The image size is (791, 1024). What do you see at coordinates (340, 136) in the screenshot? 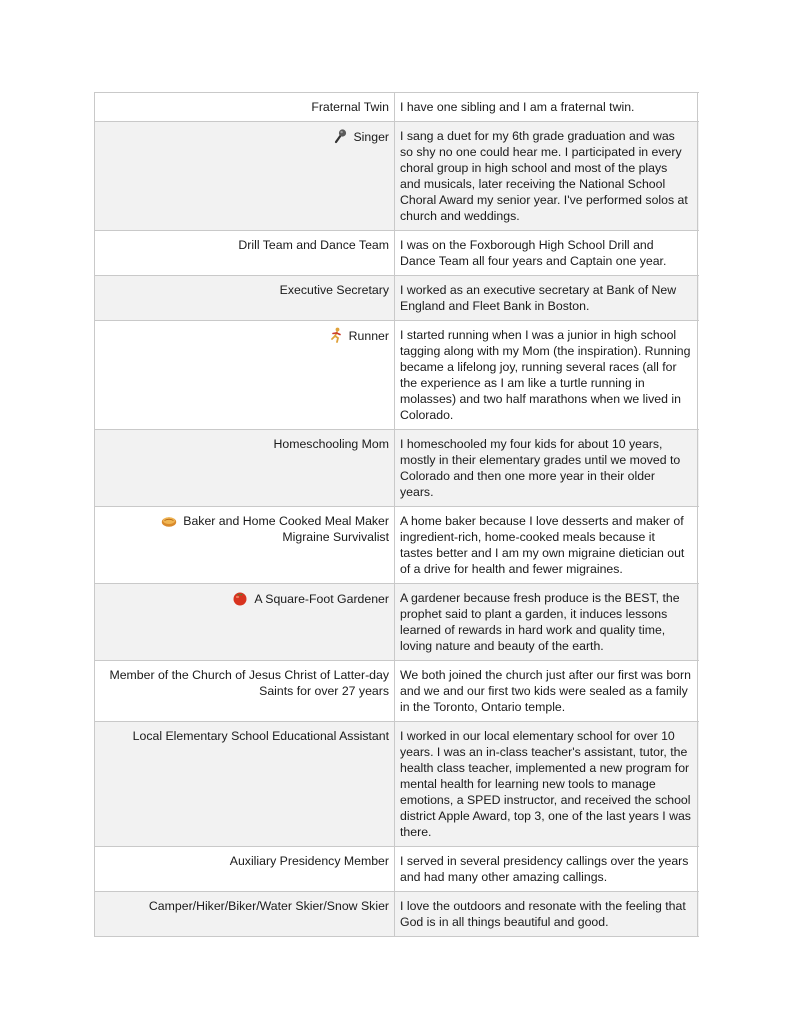
I see `microphone-icon` at bounding box center [340, 136].